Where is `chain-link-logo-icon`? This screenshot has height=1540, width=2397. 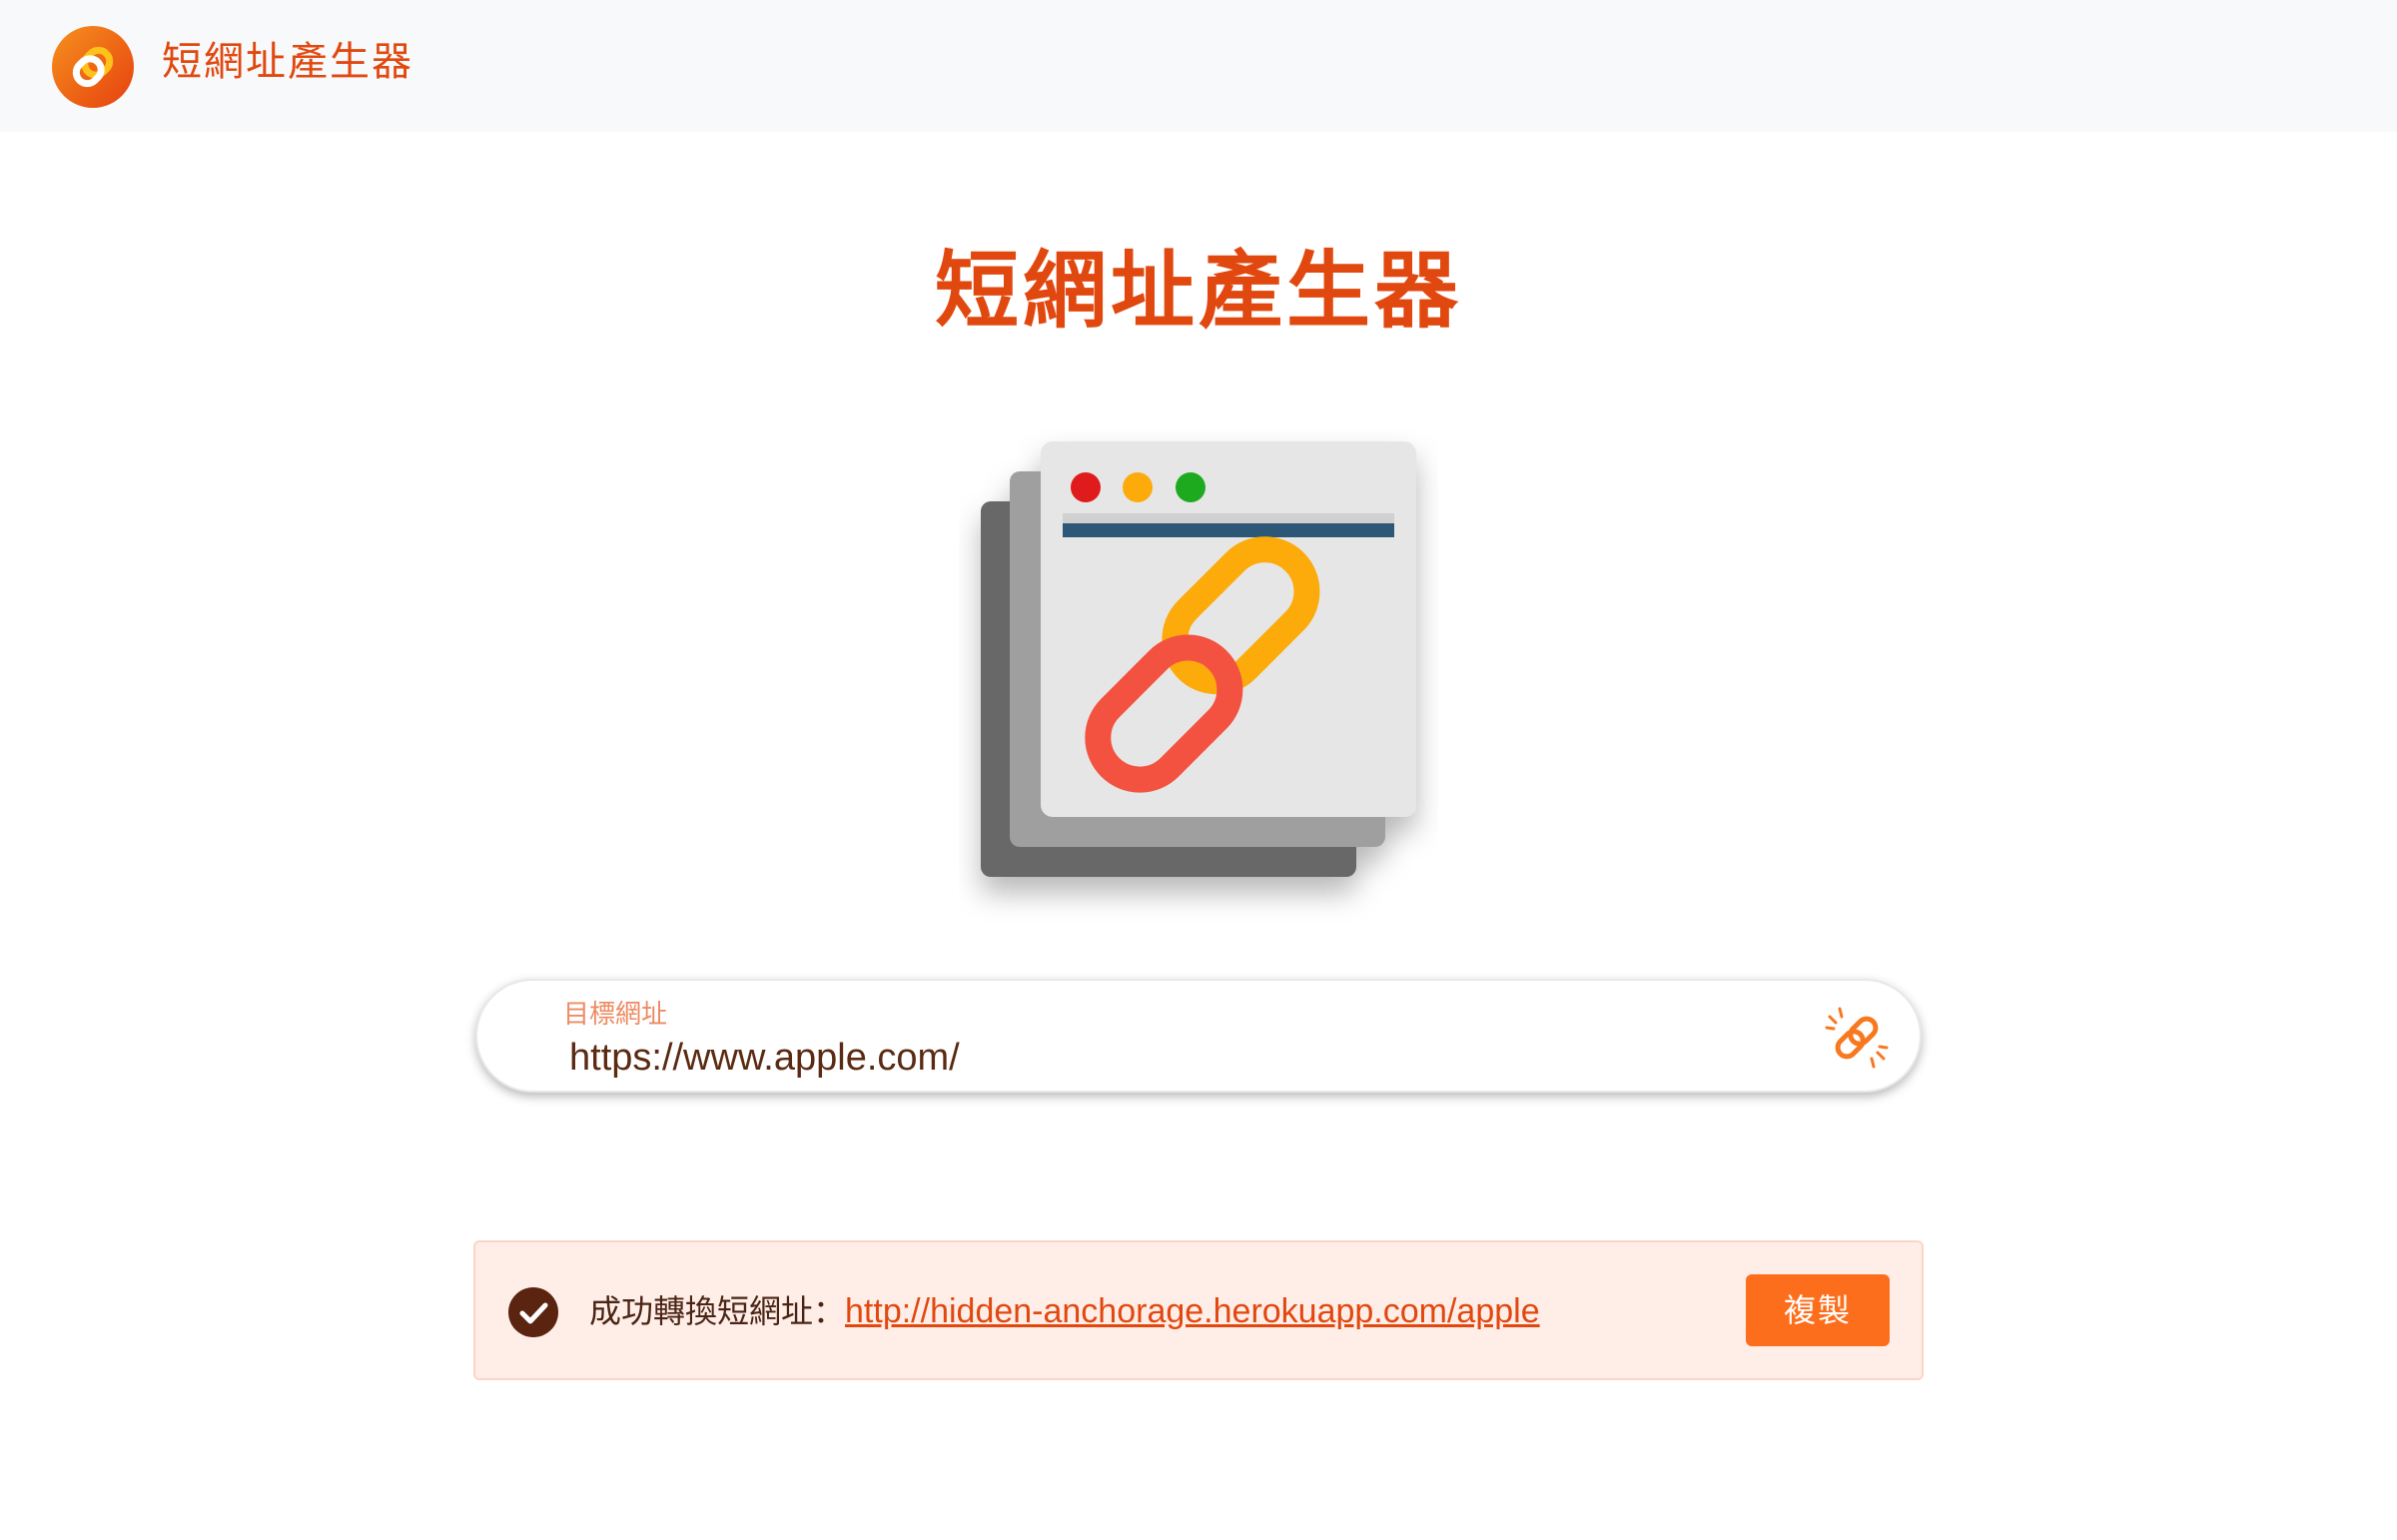
chain-link-logo-icon is located at coordinates (93, 67).